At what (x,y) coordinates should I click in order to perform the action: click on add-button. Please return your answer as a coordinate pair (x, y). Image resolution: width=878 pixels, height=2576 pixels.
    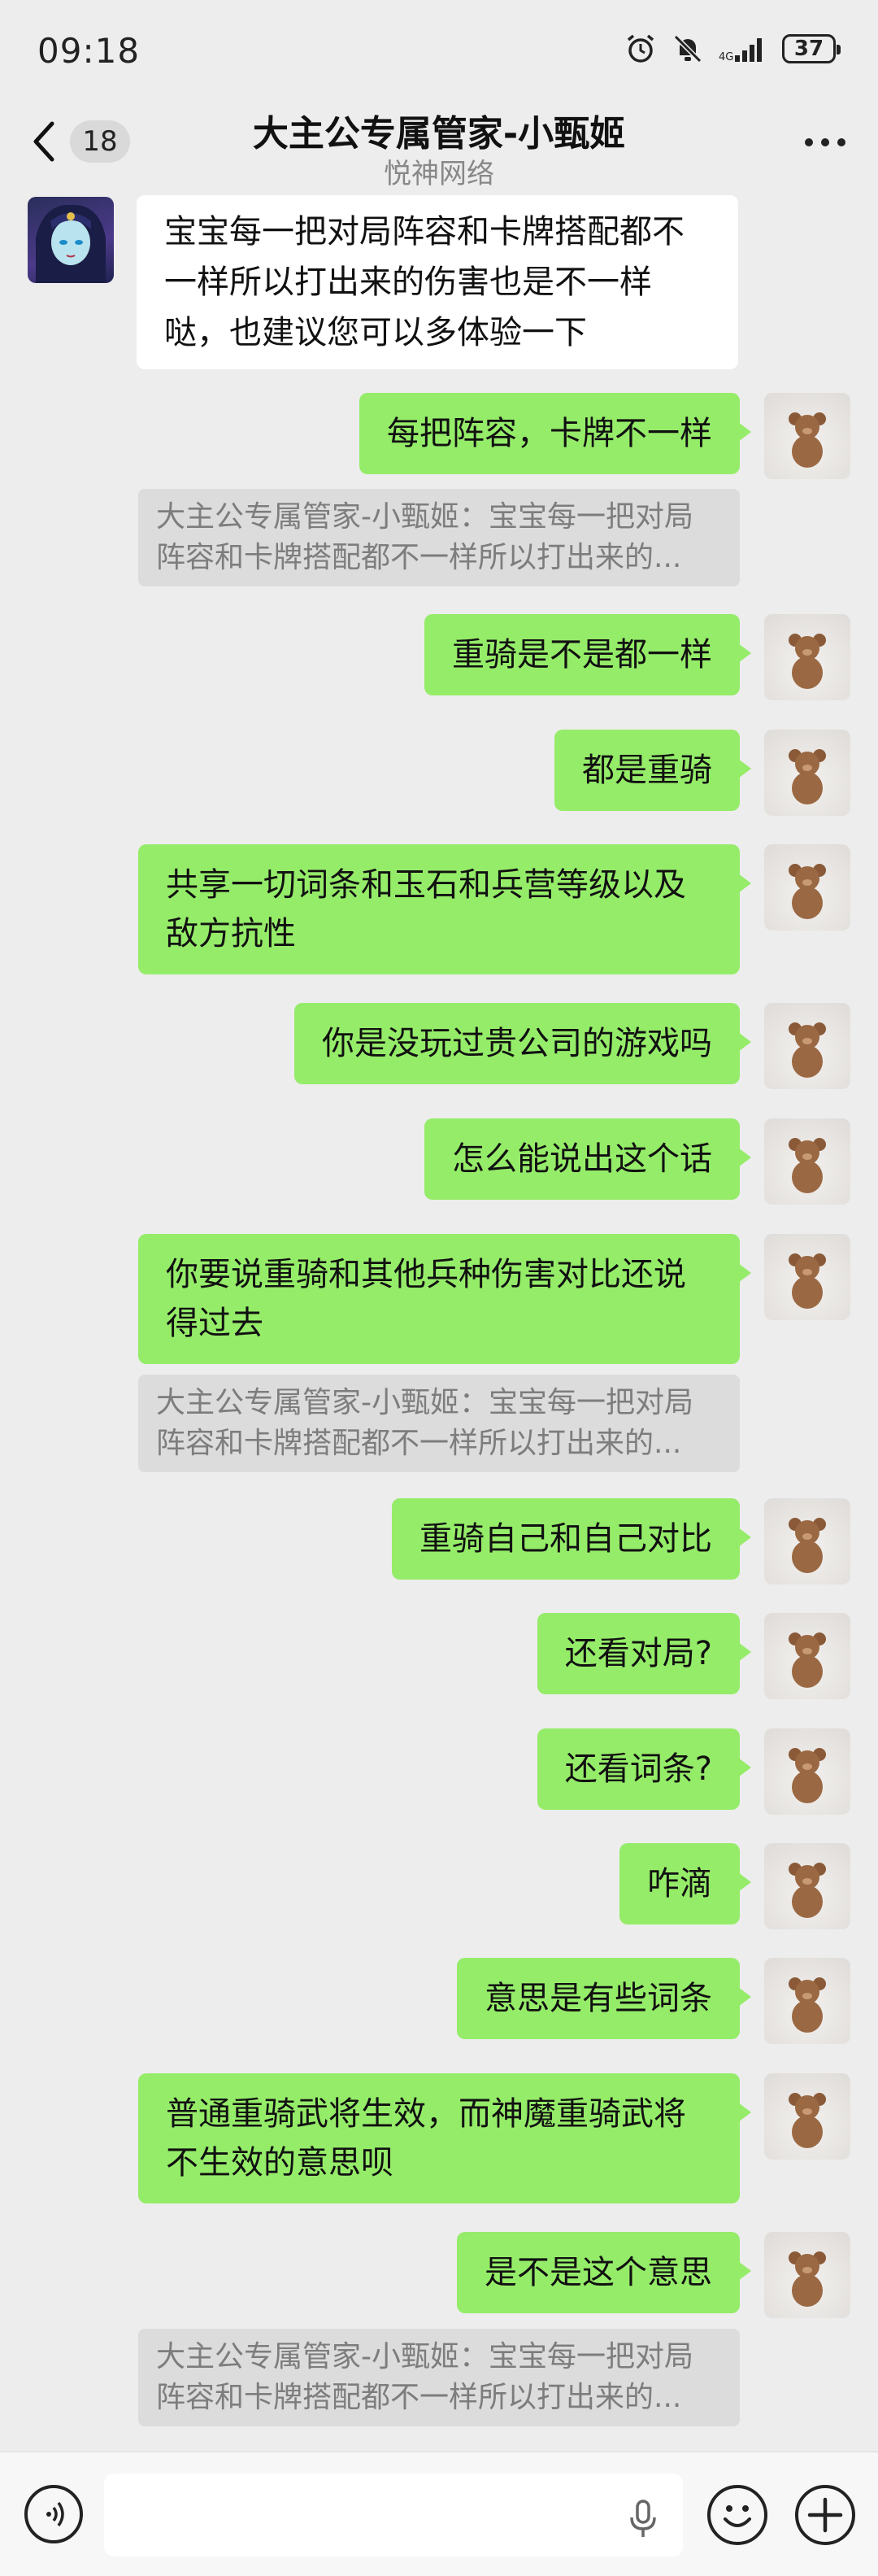
    Looking at the image, I should click on (825, 2515).